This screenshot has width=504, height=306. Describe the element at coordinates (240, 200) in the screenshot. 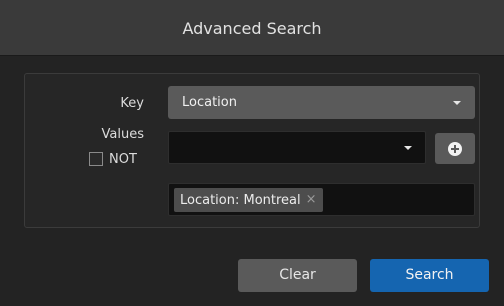

I see `value-tag-label: Location: Montreal` at that location.